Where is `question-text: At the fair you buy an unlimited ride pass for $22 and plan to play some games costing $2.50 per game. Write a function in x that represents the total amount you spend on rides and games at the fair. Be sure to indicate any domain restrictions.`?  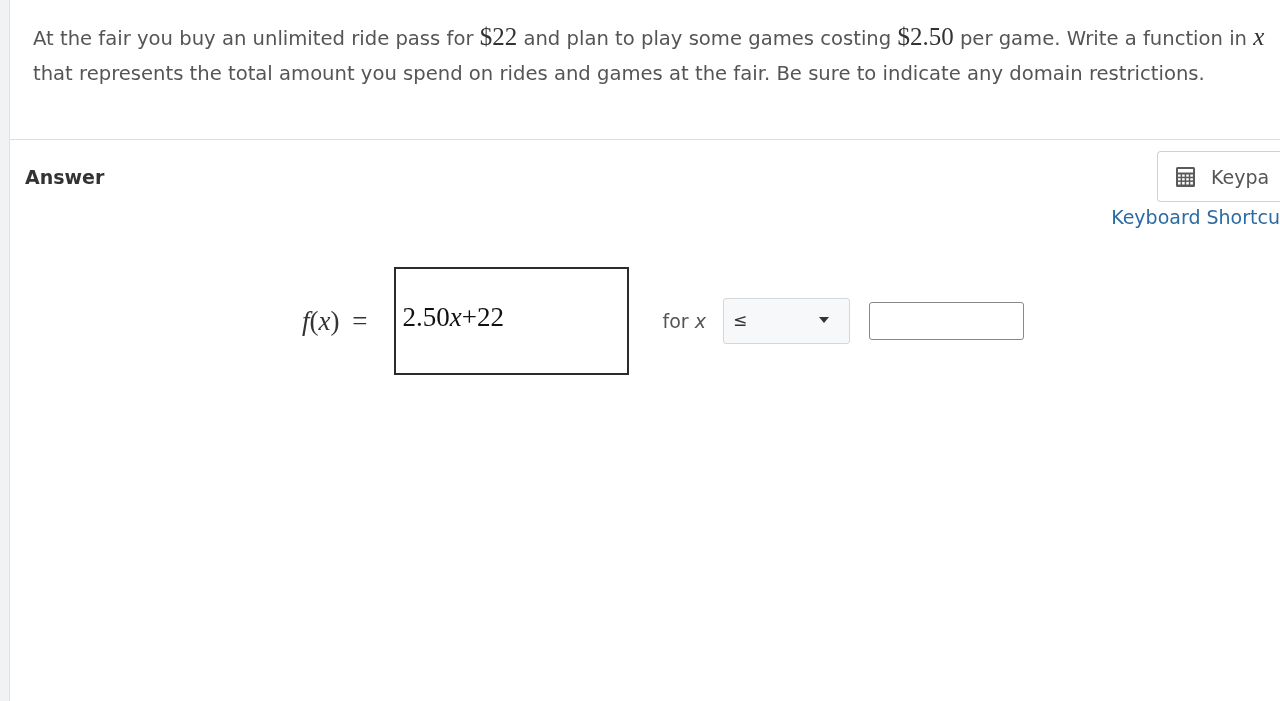
question-text: At the fair you buy an unlimited ride pass for $22 and plan to play some games costing $2.50 per game. Write a function in x that represents the total amount you spend on rides and games at the fair. Be sure to indicate any domain restrictions. is located at coordinates (649, 54).